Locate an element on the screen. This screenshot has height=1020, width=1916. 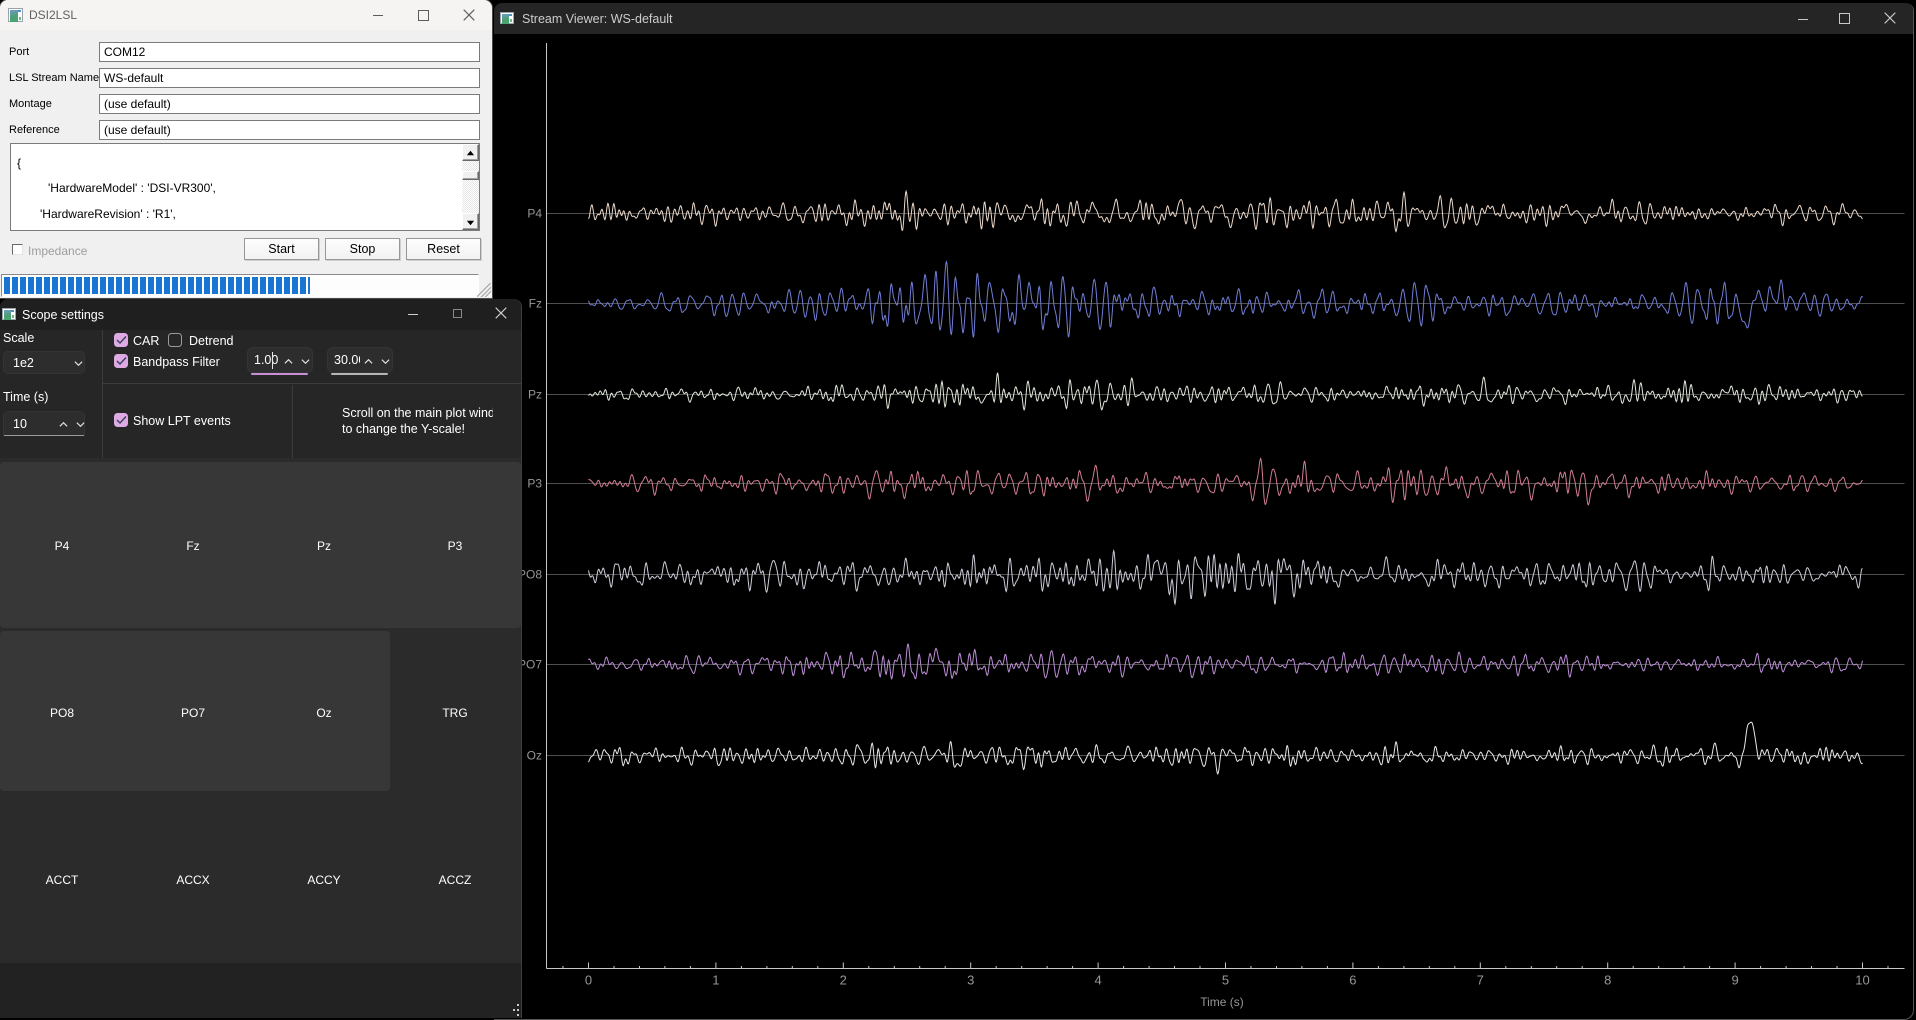
svg-text: 4 is located at coordinates (1097, 980).